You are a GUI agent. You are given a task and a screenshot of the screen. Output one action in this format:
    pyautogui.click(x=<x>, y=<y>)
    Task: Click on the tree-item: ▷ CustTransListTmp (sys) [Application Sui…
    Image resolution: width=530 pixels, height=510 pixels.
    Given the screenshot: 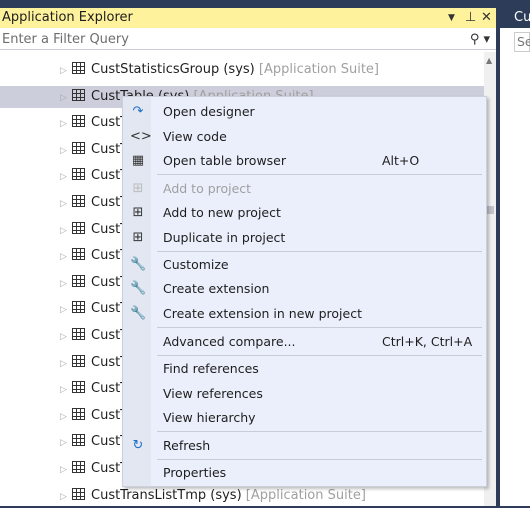 What is the action you would take?
    pyautogui.click(x=213, y=496)
    